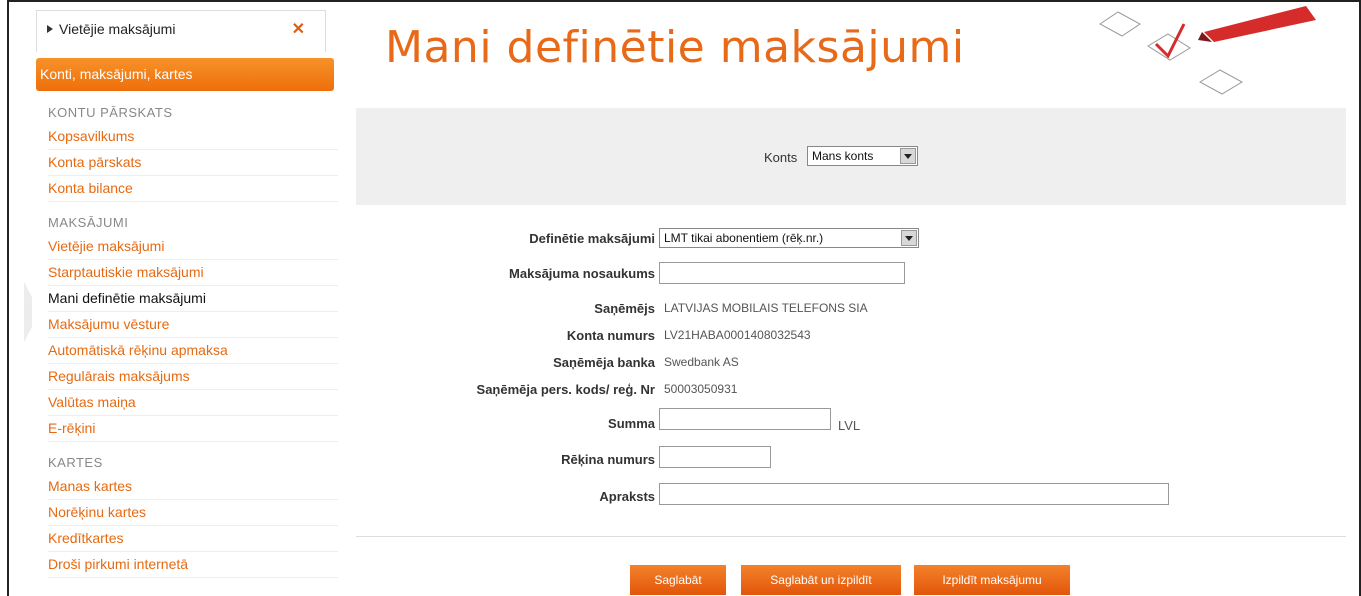 Image resolution: width=1361 pixels, height=596 pixels. I want to click on account-select: Mans konts, so click(862, 156).